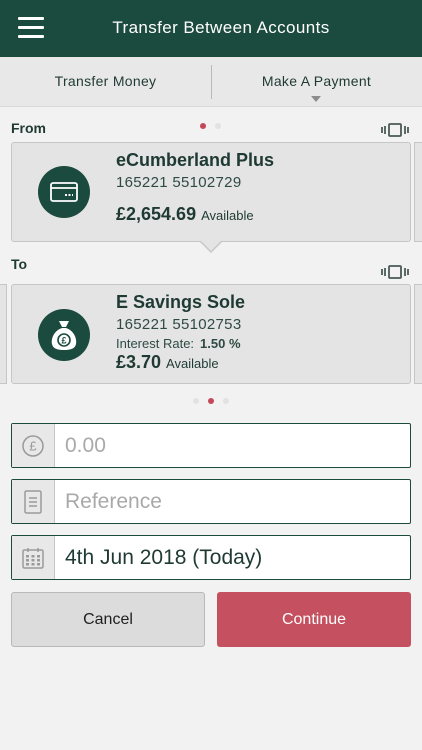  Describe the element at coordinates (232, 501) in the screenshot. I see `reference-input` at that location.